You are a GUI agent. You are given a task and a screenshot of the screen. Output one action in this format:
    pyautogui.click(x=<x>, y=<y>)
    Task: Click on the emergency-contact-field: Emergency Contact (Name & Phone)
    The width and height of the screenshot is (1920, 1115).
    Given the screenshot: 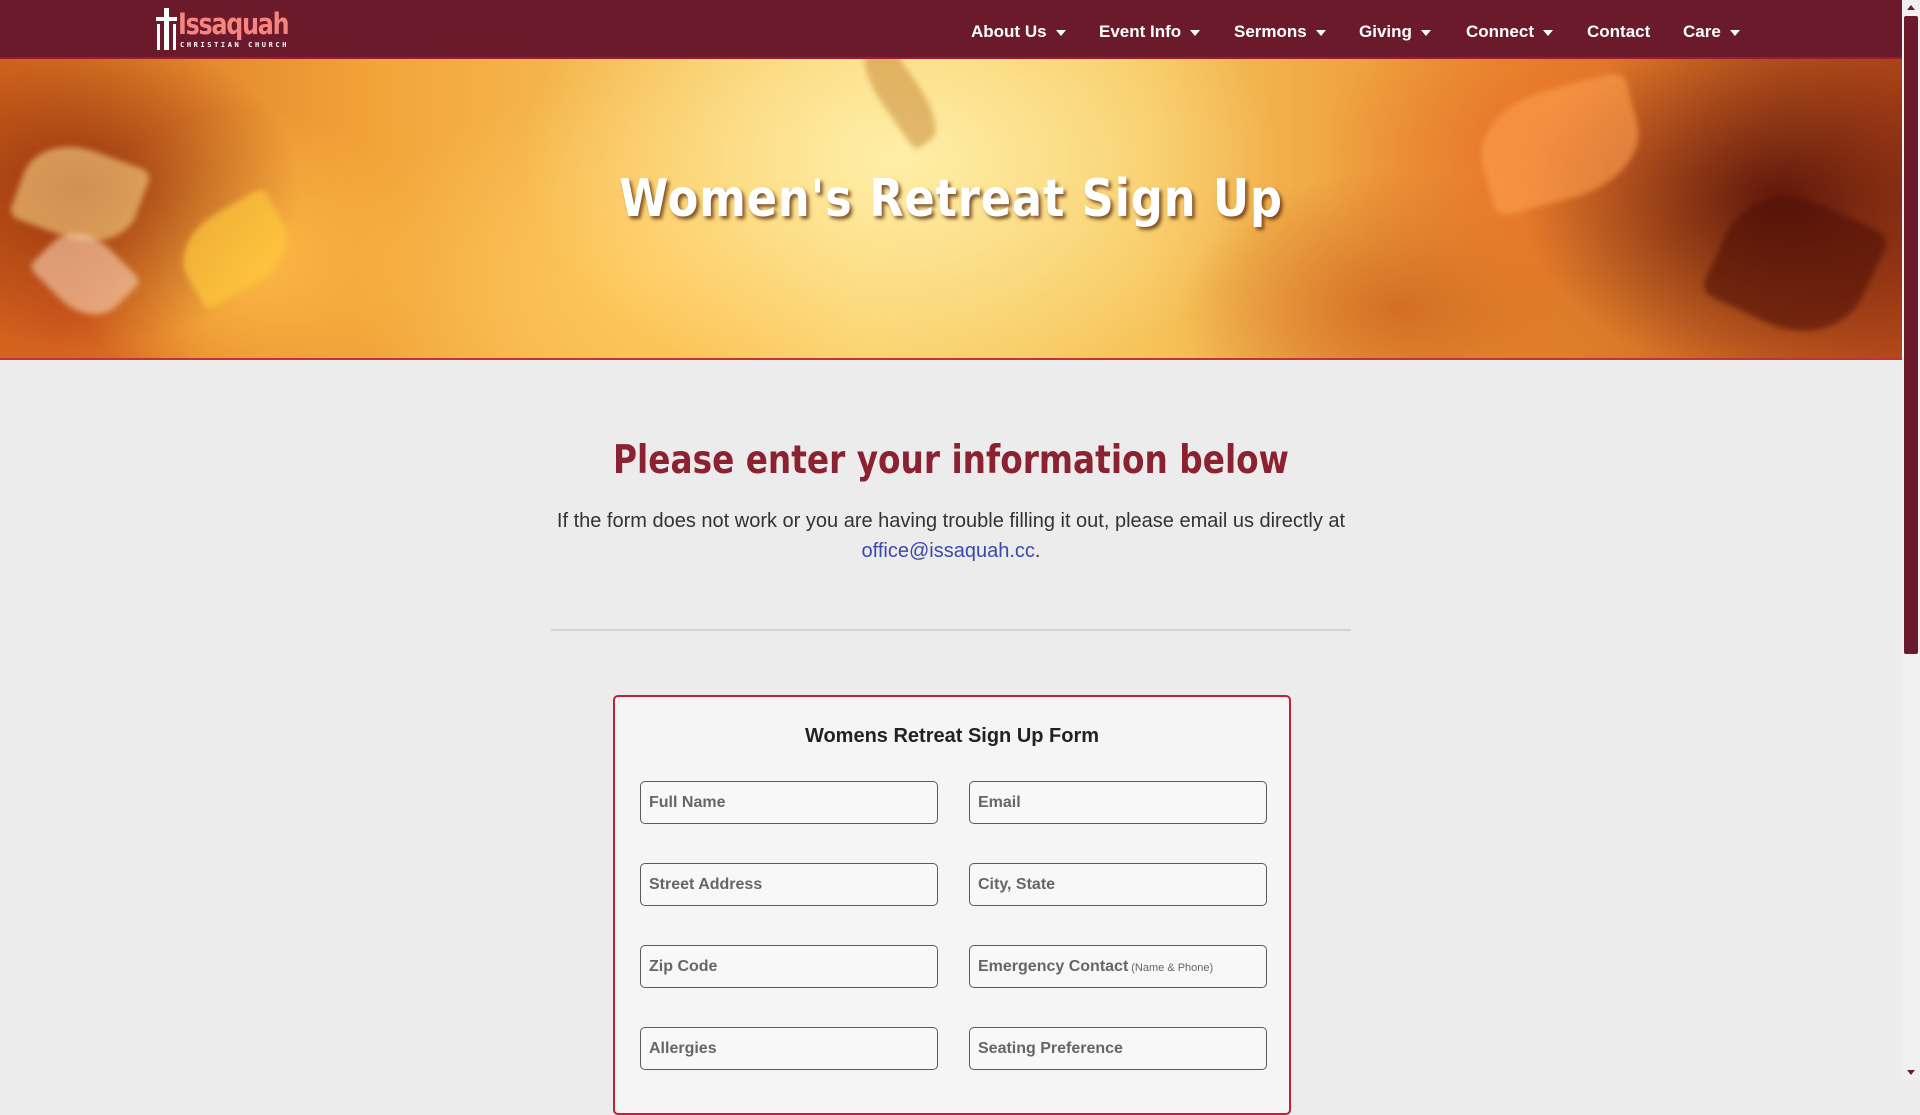 What is the action you would take?
    pyautogui.click(x=1118, y=966)
    